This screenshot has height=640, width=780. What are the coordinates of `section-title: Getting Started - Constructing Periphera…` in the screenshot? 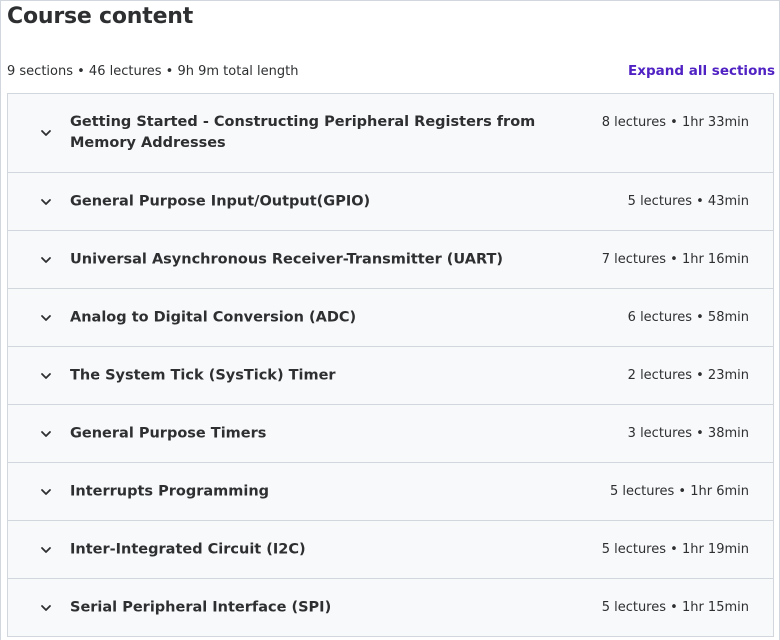 It's located at (303, 132).